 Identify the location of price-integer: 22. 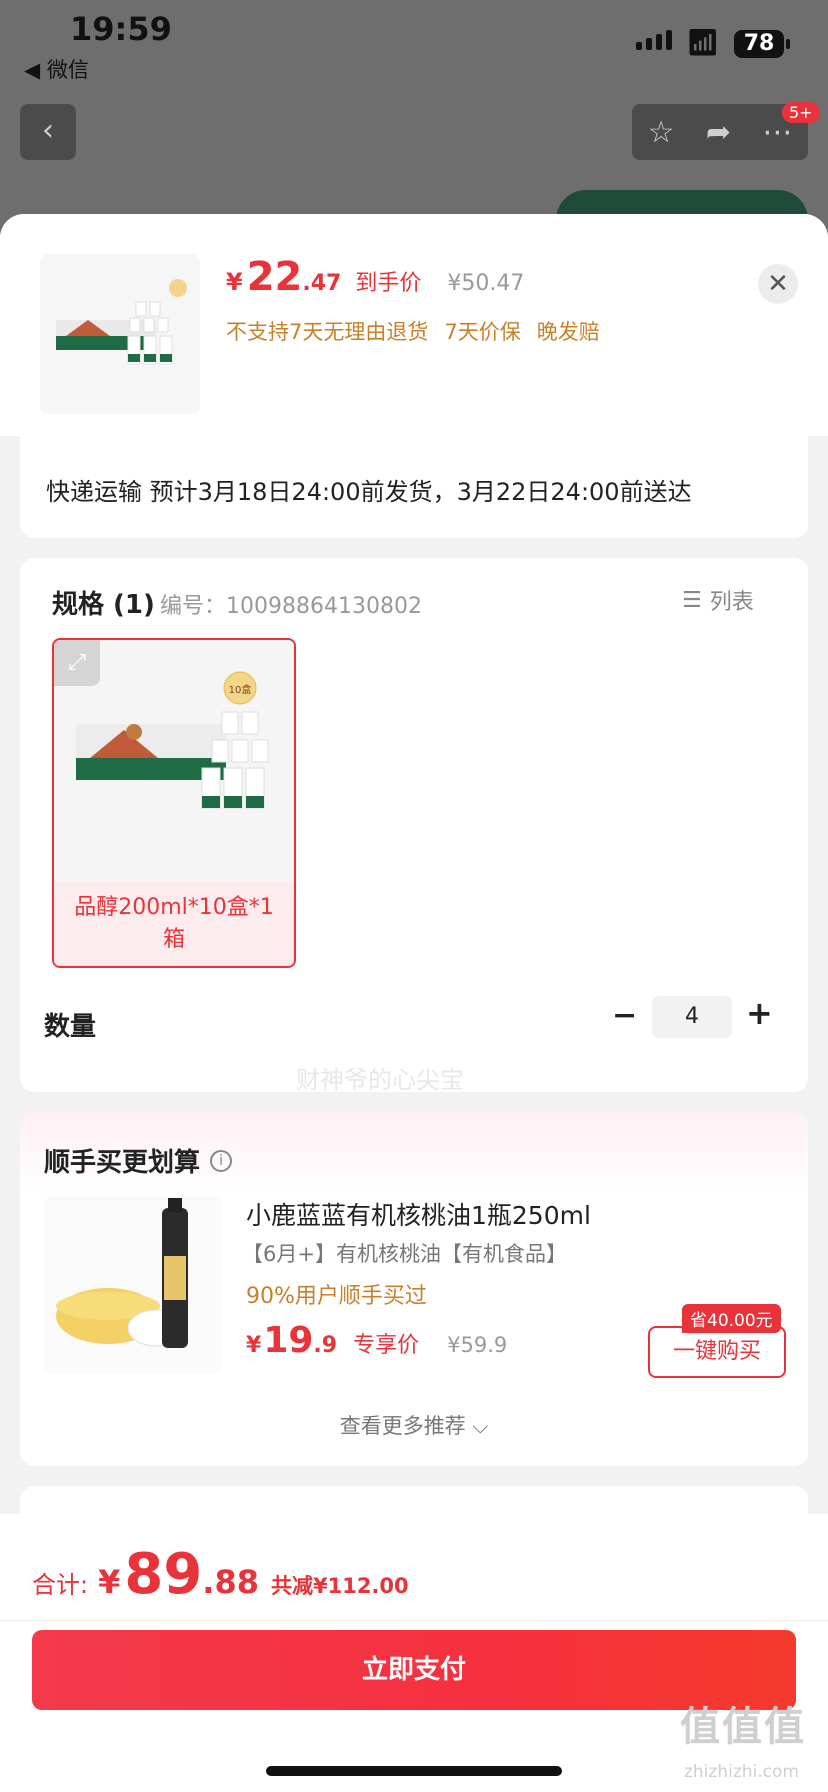
(274, 277).